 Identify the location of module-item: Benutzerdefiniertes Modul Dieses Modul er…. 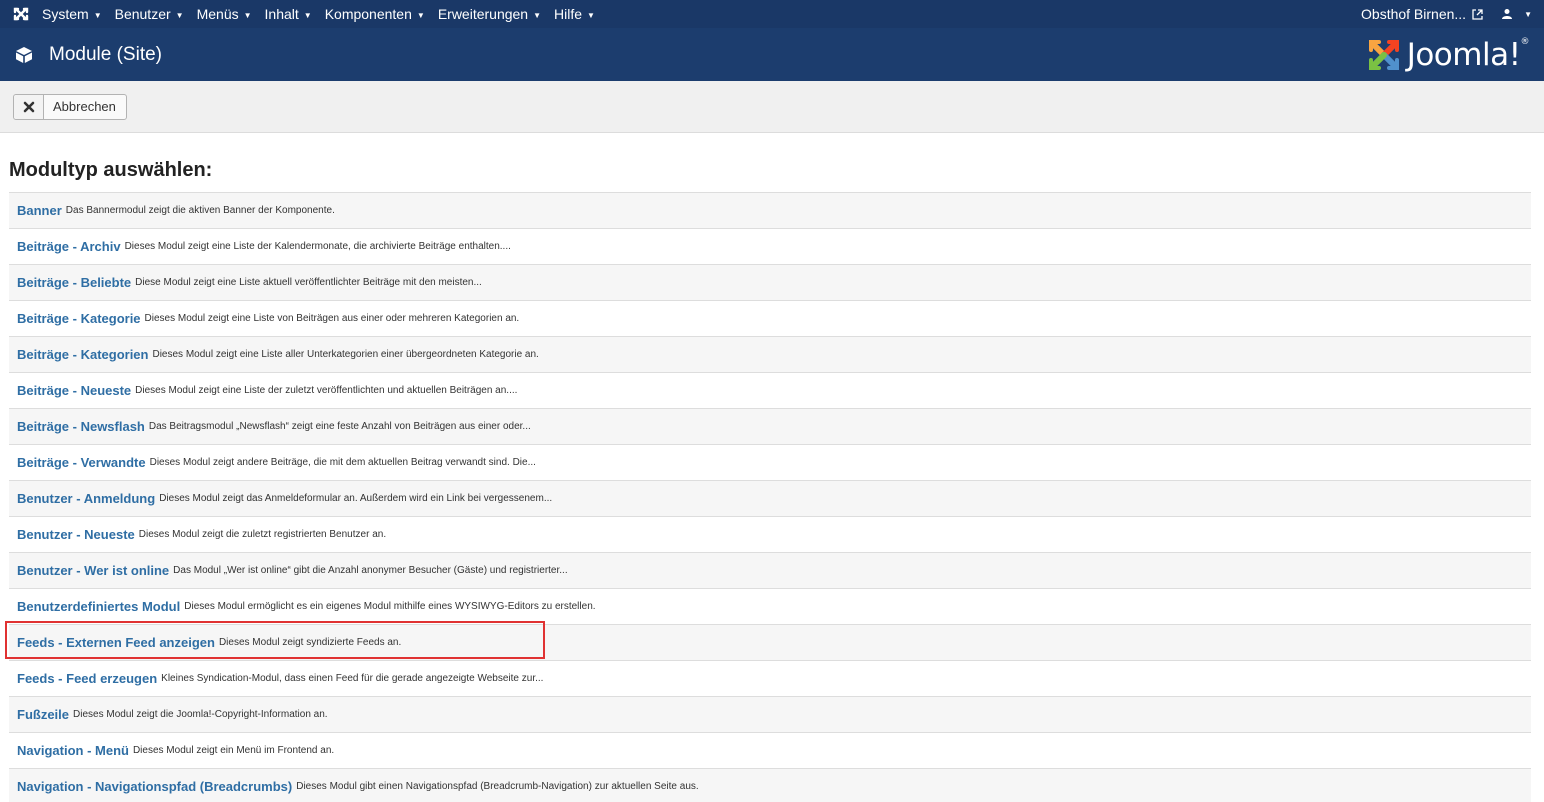
(770, 607).